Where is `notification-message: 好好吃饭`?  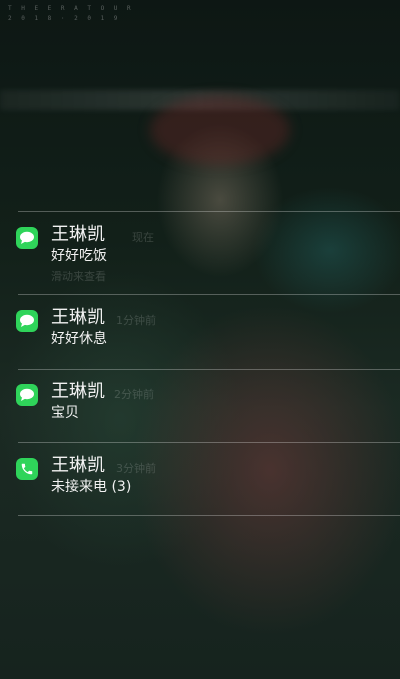
notification-message: 好好吃饭 is located at coordinates (79, 256).